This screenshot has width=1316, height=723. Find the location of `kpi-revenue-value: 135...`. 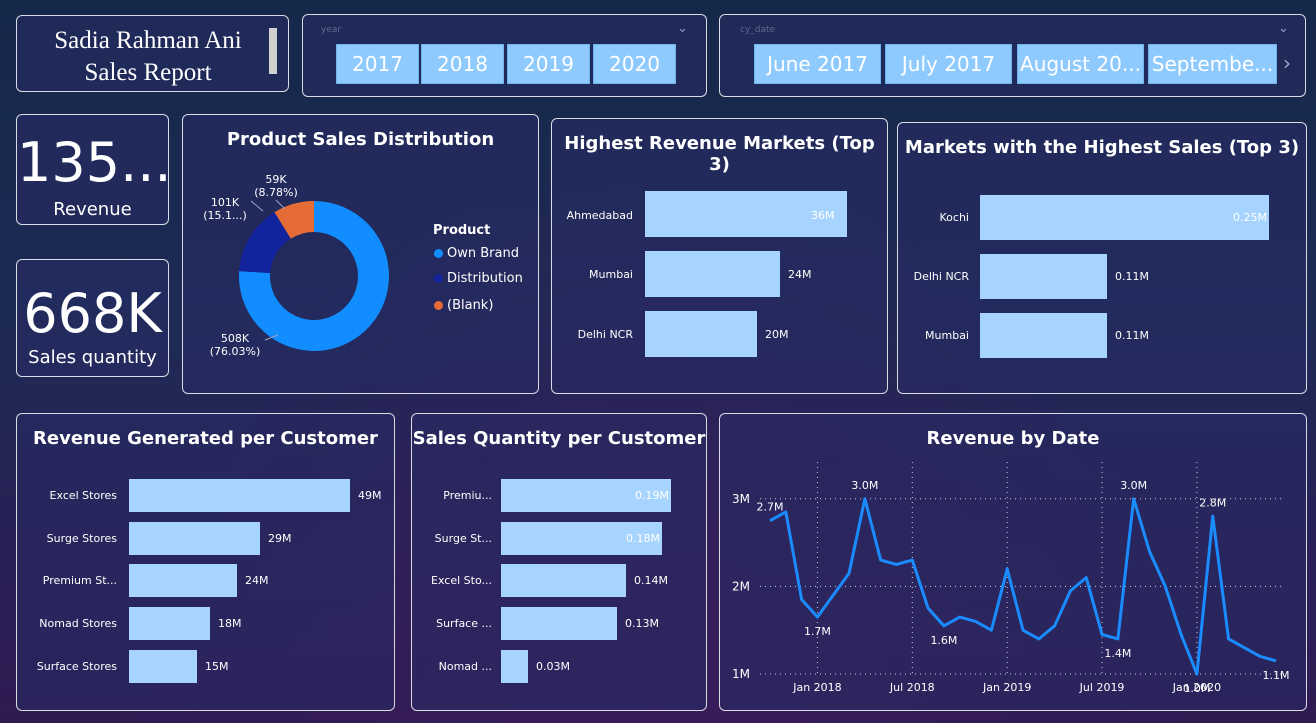

kpi-revenue-value: 135... is located at coordinates (94, 162).